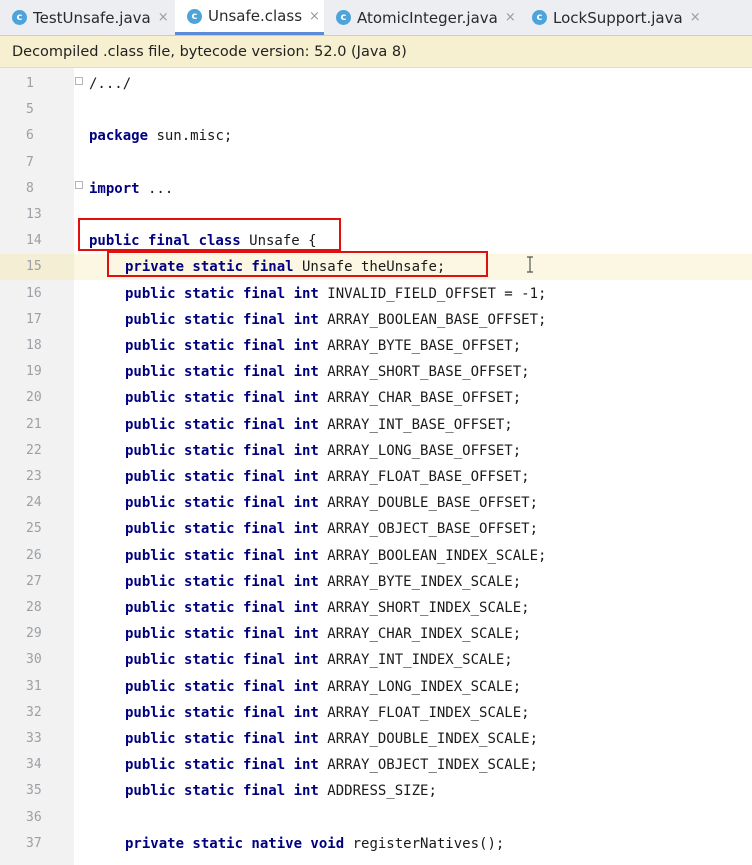  Describe the element at coordinates (34, 345) in the screenshot. I see `line-number: 18` at that location.